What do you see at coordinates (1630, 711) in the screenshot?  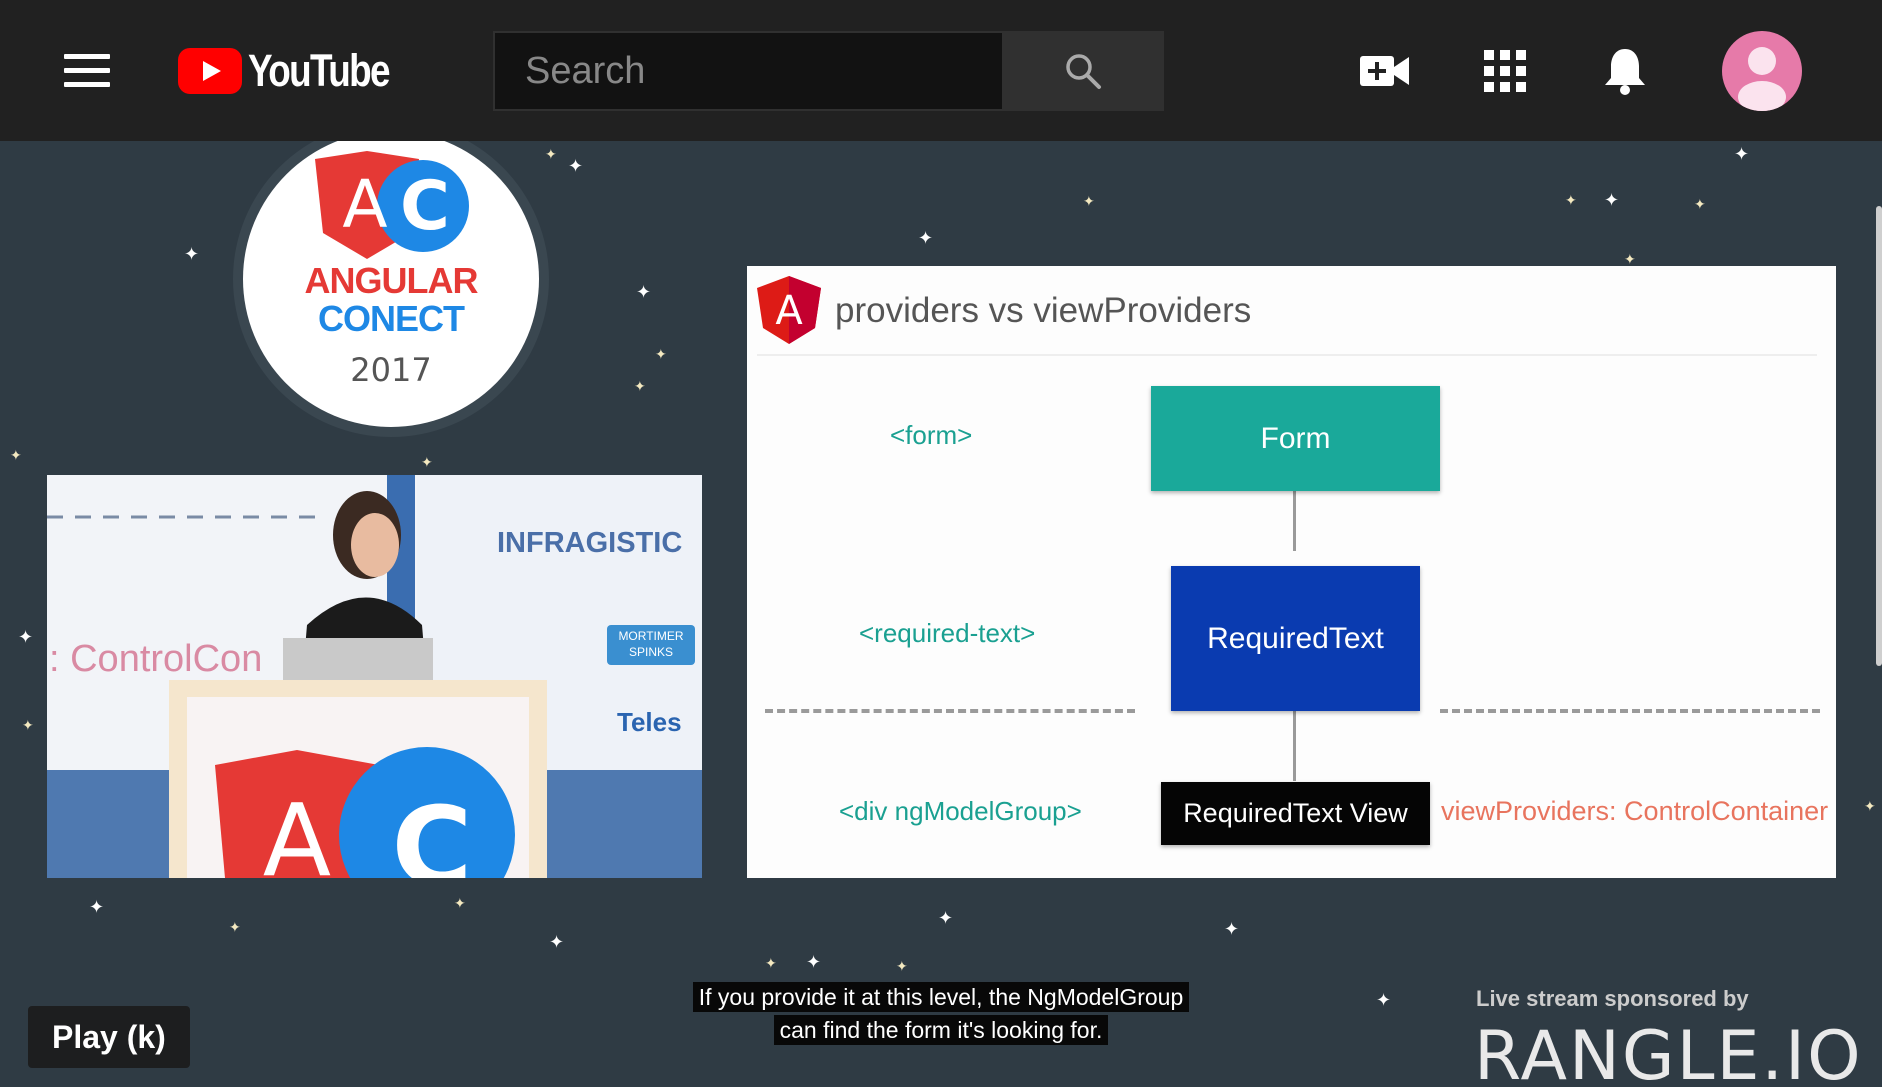 I see `dashed-divider-right` at bounding box center [1630, 711].